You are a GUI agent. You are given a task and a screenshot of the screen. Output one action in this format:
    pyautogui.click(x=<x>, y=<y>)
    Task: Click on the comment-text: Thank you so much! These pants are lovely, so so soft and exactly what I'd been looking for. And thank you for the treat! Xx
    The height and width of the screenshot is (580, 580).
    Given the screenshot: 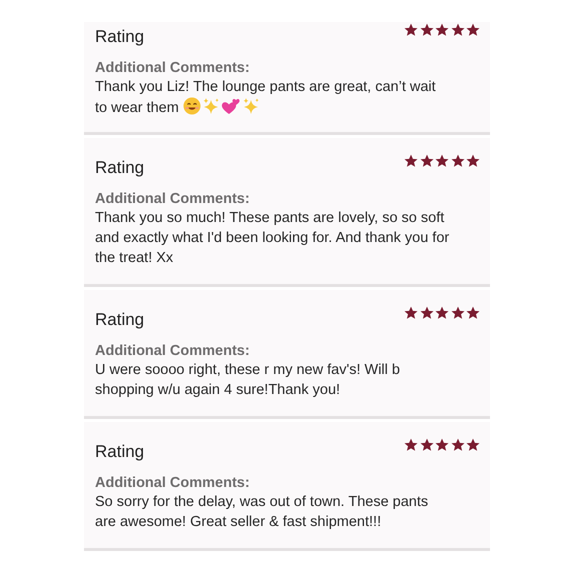 What is the action you would take?
    pyautogui.click(x=272, y=238)
    